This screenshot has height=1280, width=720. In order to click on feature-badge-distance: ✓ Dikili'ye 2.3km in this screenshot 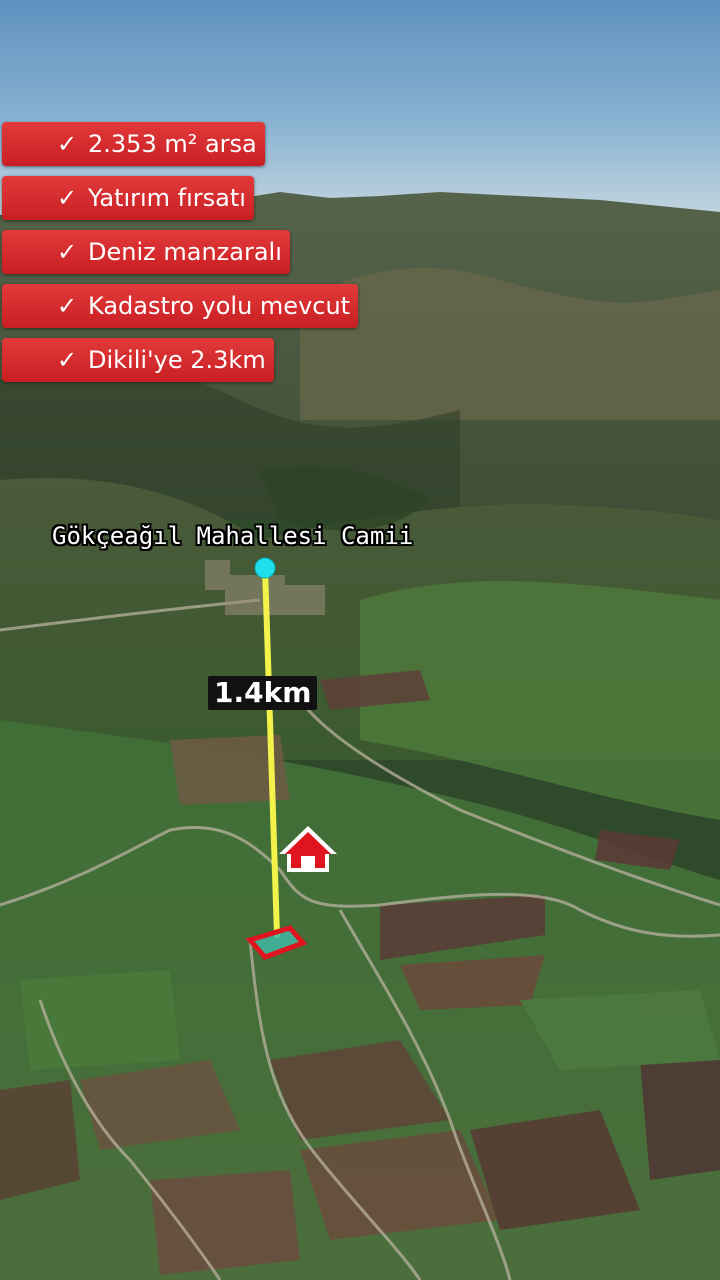, I will do `click(138, 360)`.